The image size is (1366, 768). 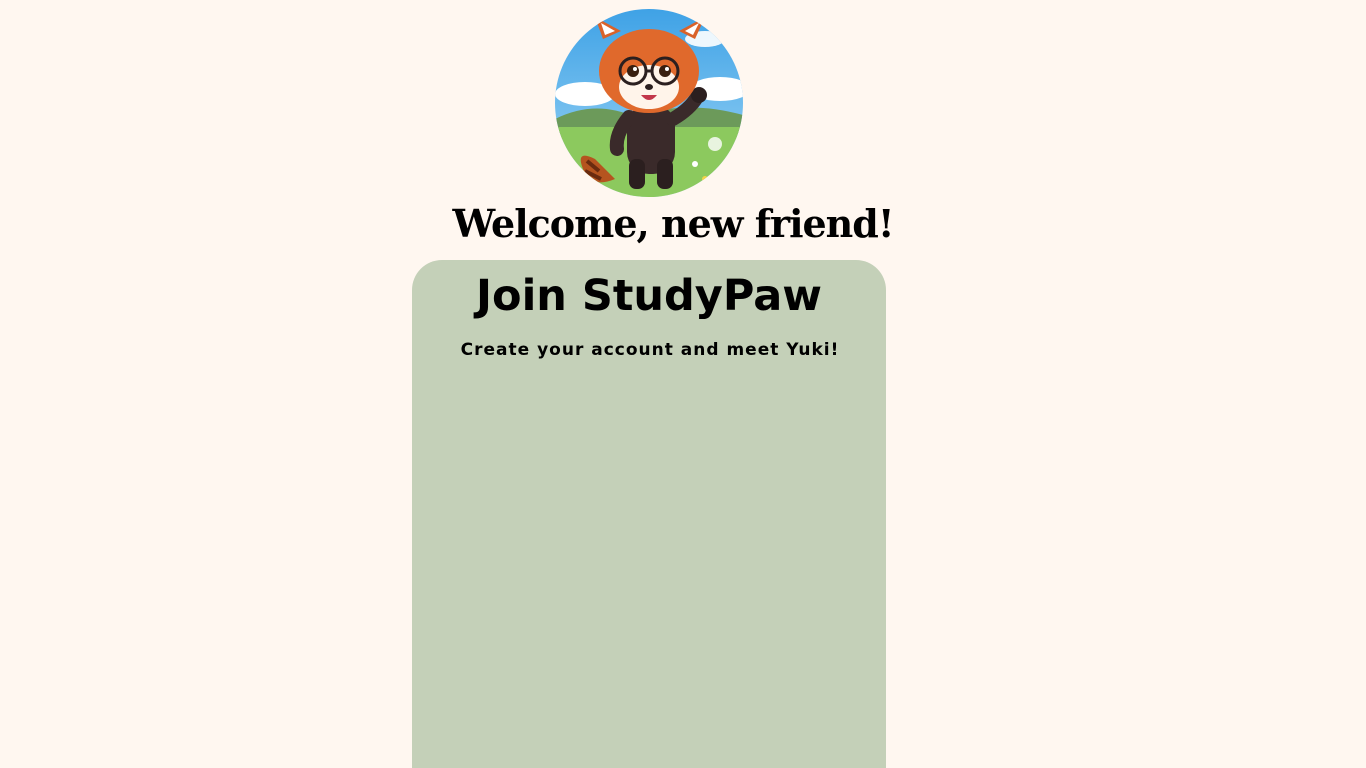 I want to click on mascot-avatar, so click(x=649, y=103).